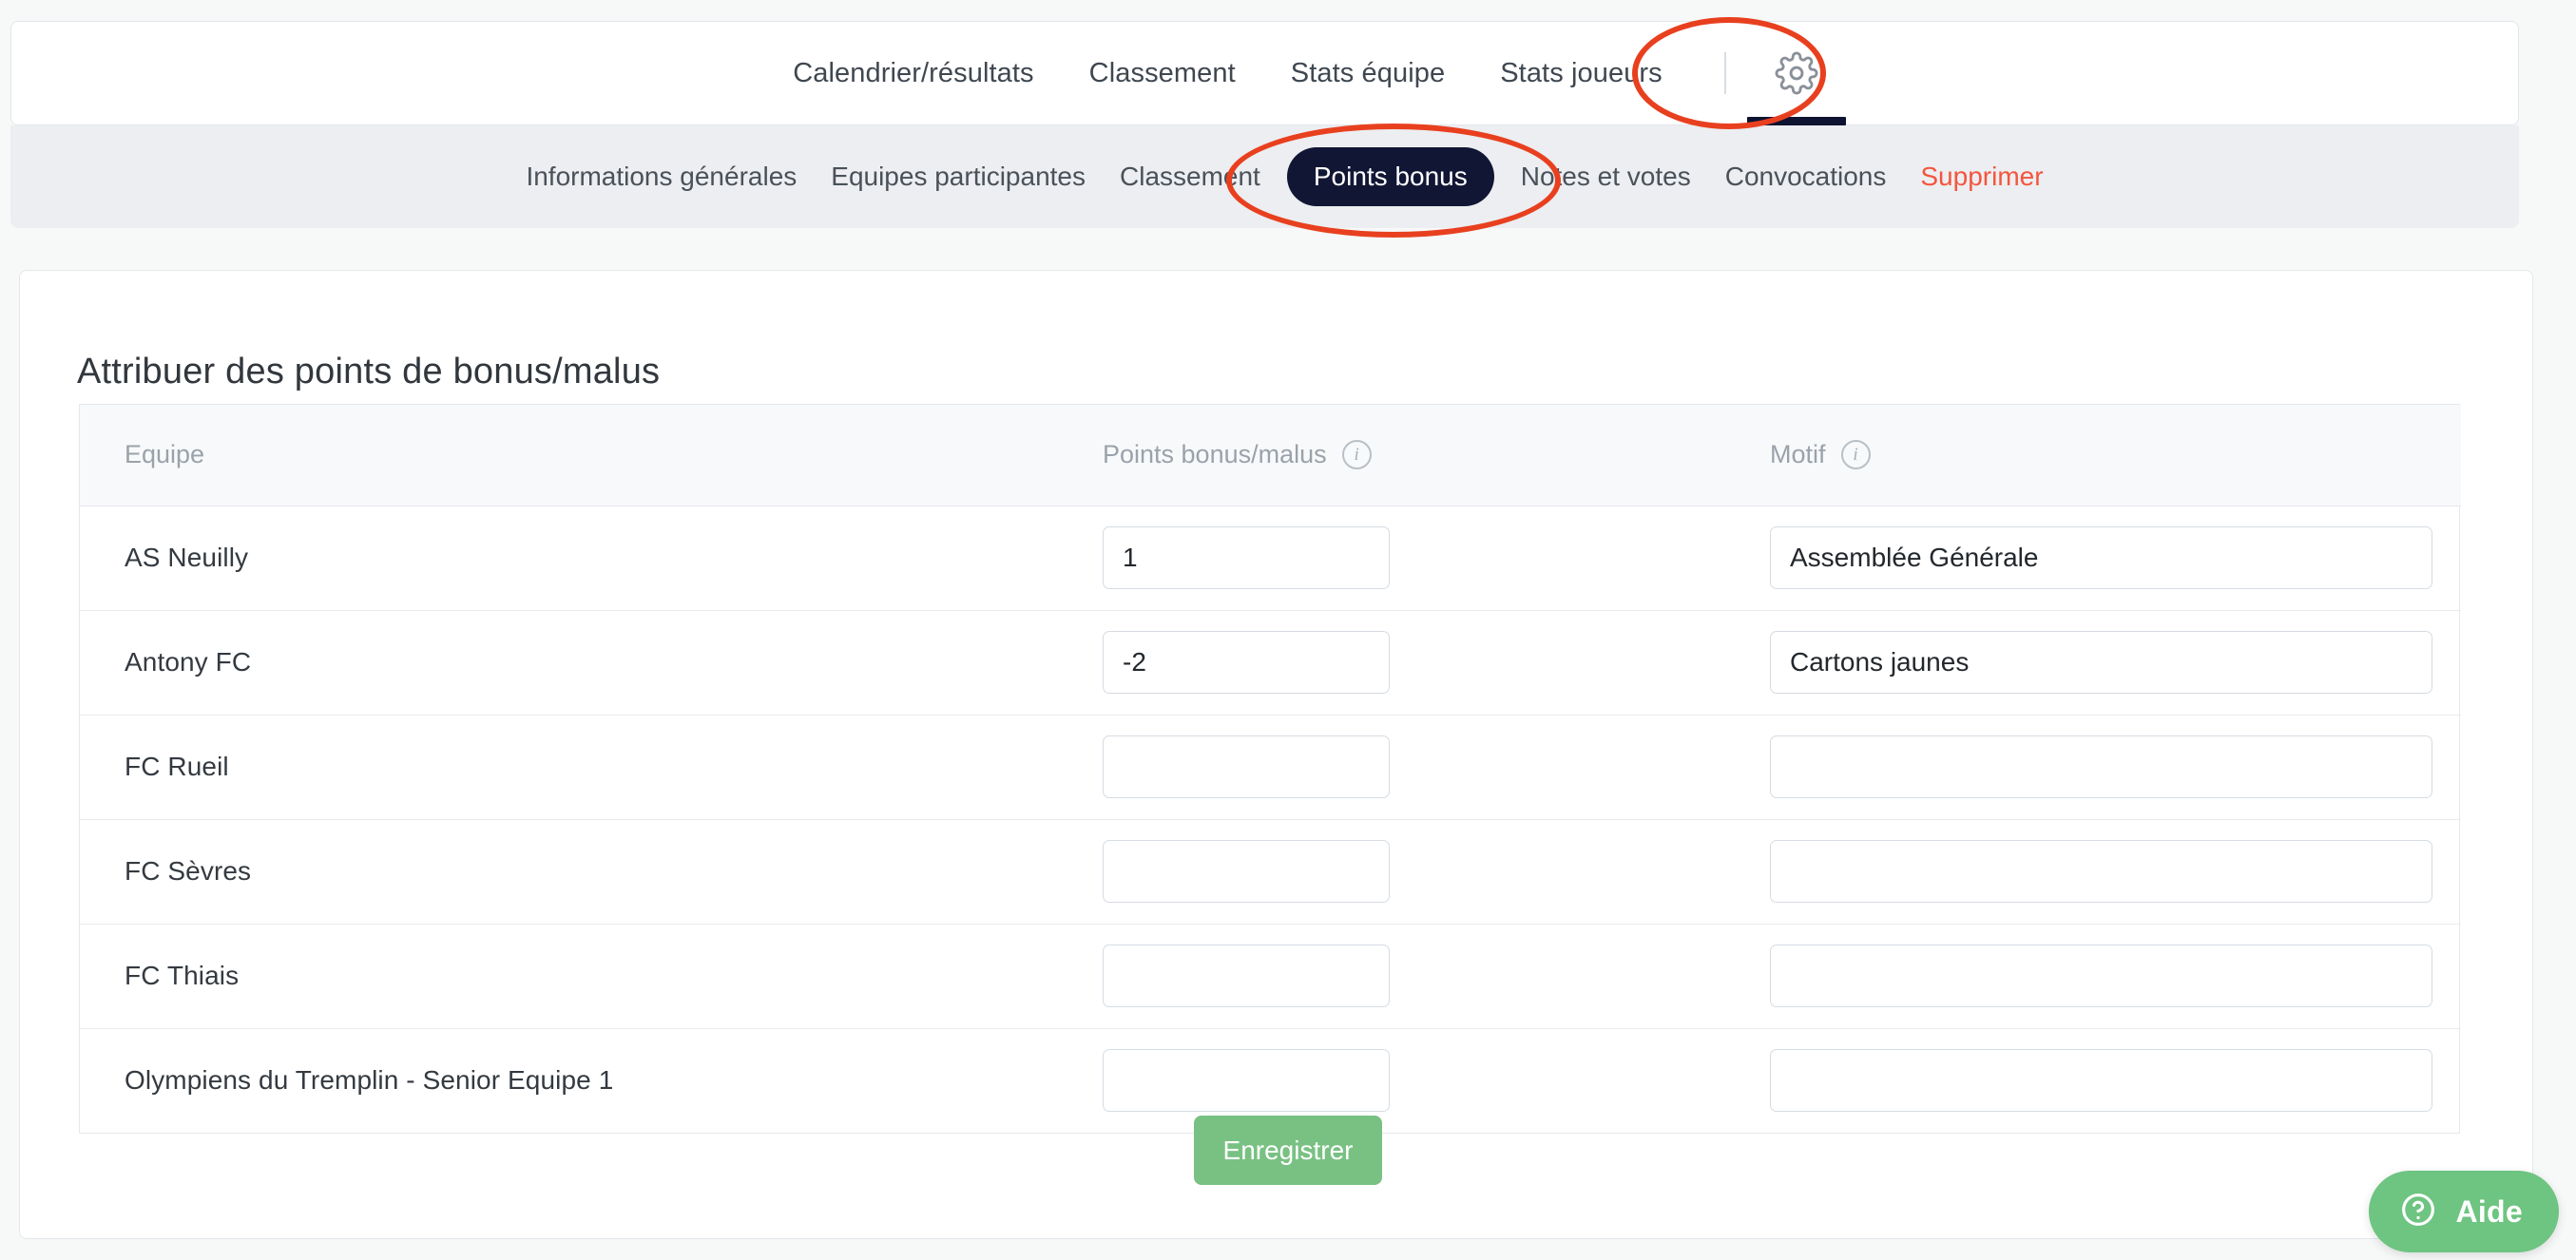 The height and width of the screenshot is (1260, 2576). What do you see at coordinates (1581, 73) in the screenshot?
I see `nav-item-stats-joueurs: Stats joueurs` at bounding box center [1581, 73].